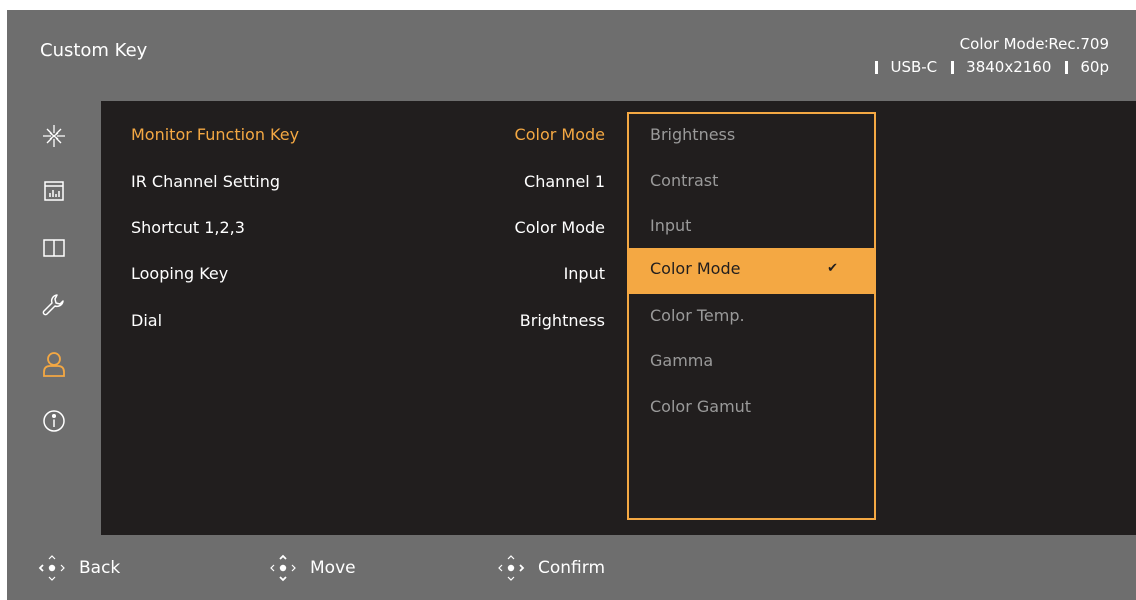  I want to click on menu-item-label: Shortcut 1,2,3, so click(188, 227).